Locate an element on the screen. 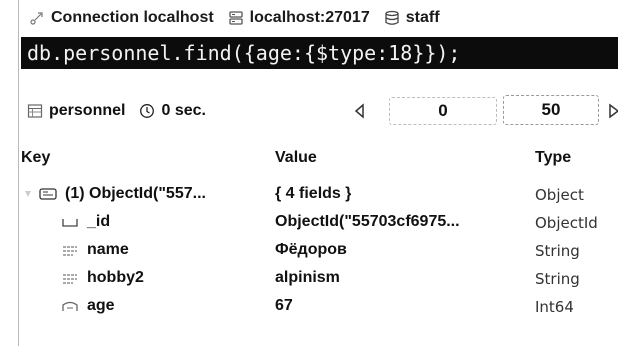 This screenshot has width=618, height=346. previous-page-icon is located at coordinates (360, 111).